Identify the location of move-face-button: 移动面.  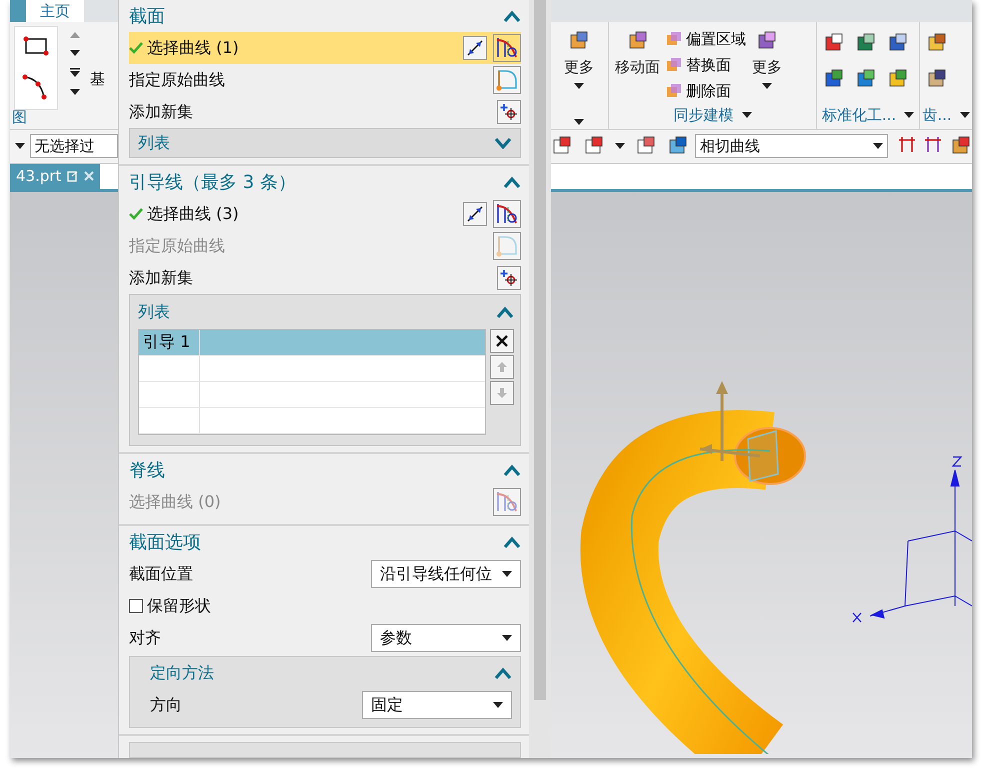
(637, 67).